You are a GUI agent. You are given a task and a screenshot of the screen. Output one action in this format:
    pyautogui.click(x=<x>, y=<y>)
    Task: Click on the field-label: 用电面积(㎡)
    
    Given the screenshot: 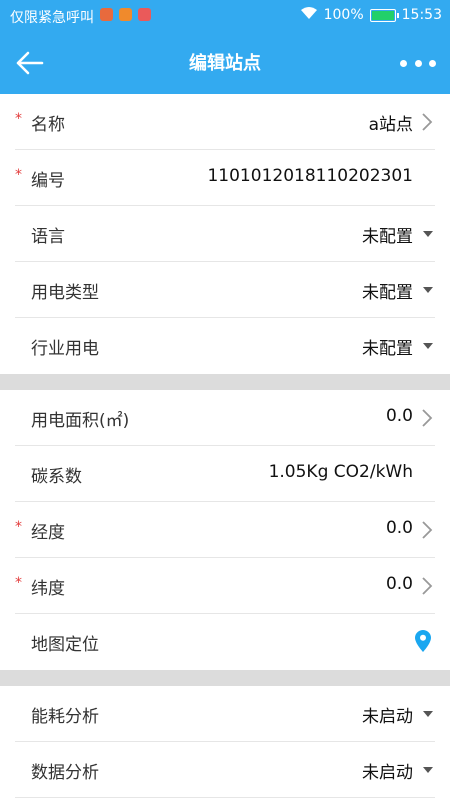 What is the action you would take?
    pyautogui.click(x=80, y=421)
    